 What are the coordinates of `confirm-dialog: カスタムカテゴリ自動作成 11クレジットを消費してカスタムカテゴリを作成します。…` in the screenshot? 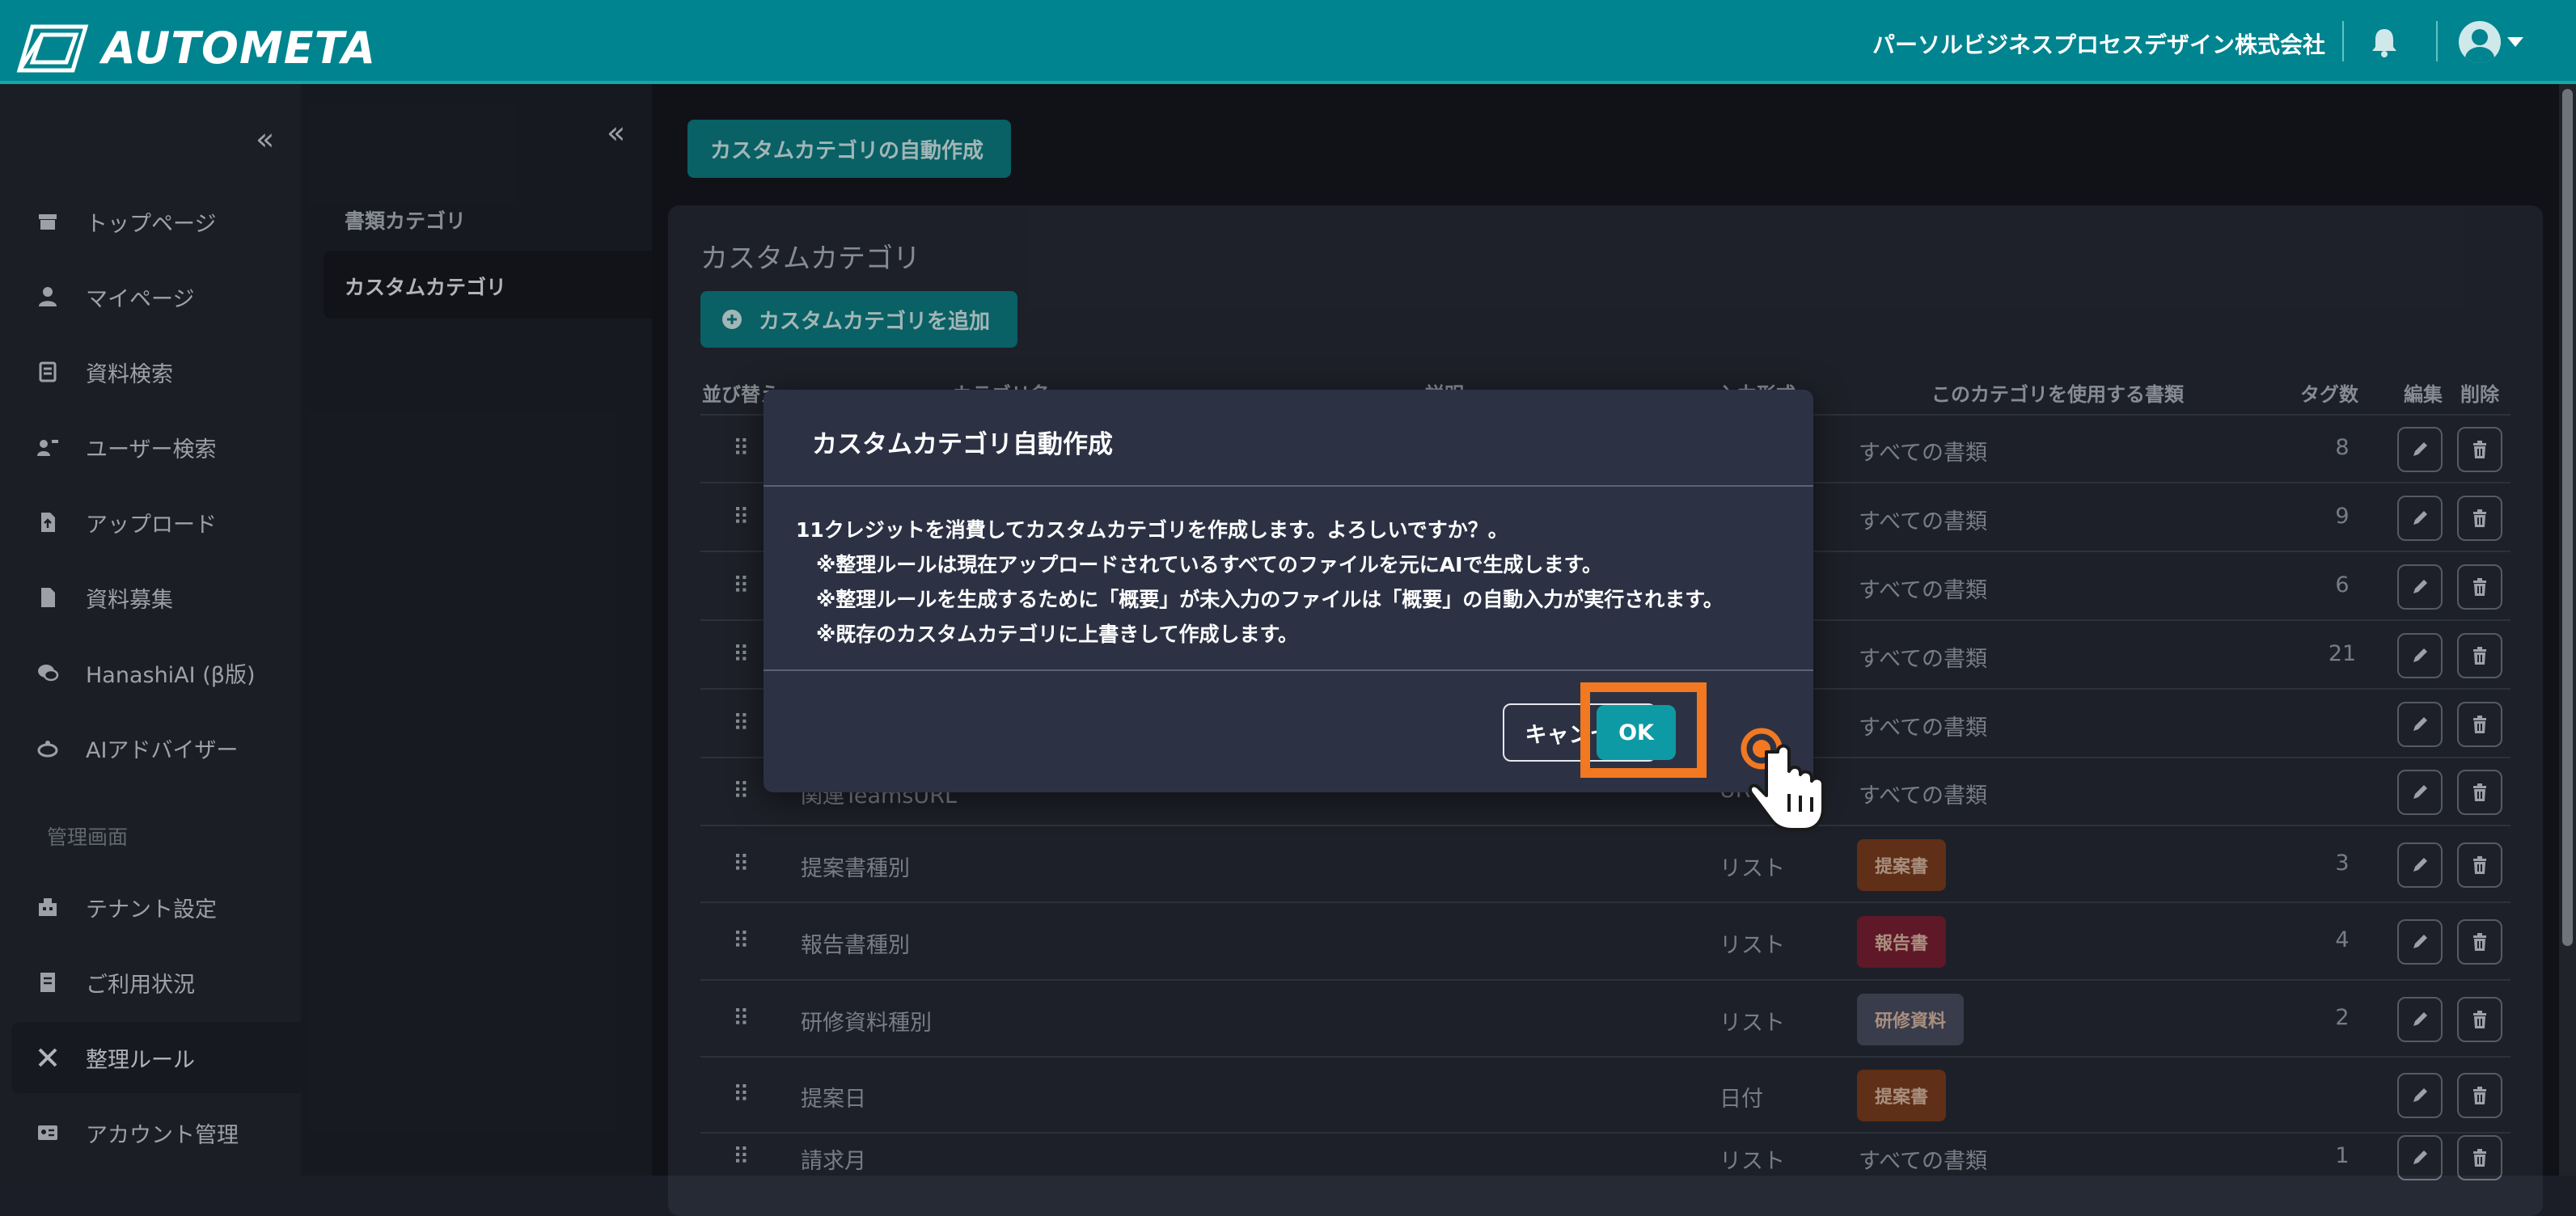 It's located at (1288, 591).